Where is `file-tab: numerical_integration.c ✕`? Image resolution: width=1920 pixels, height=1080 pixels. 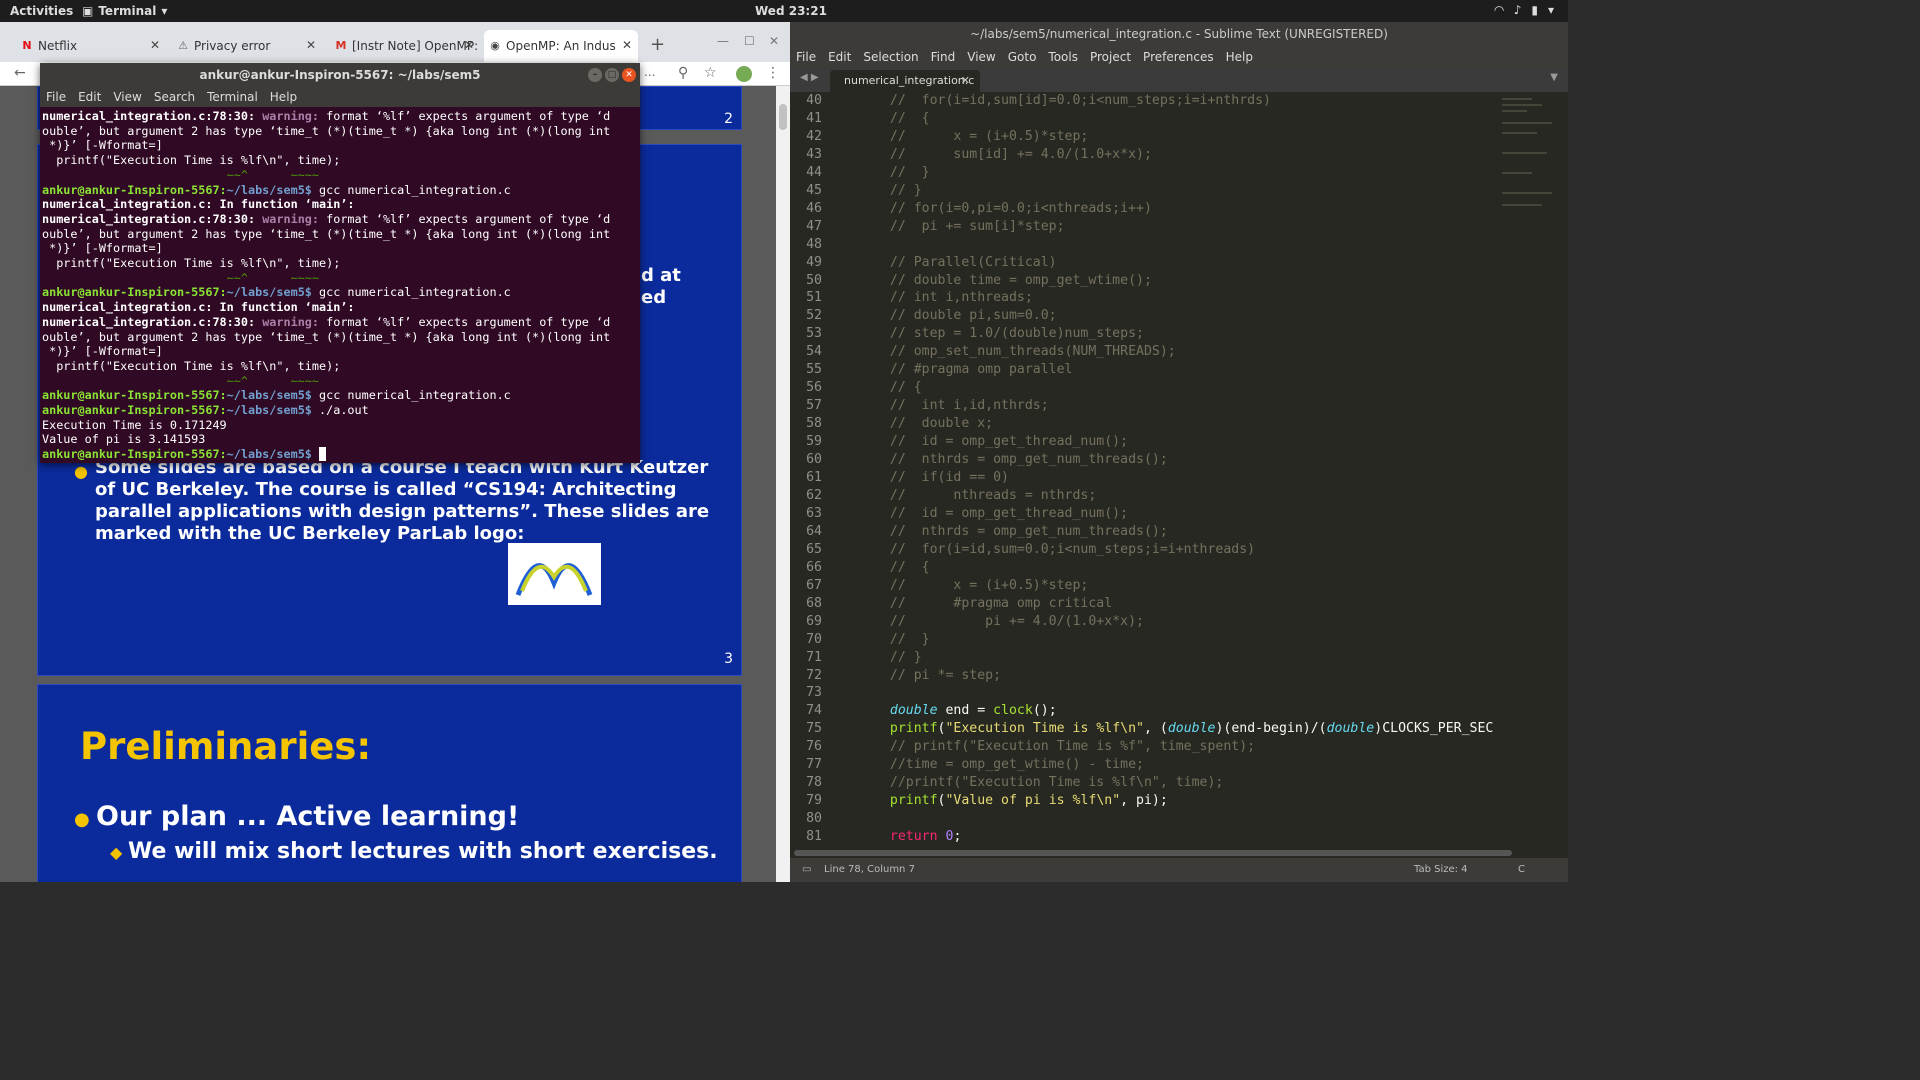
file-tab: numerical_integration.c ✕ is located at coordinates (905, 81).